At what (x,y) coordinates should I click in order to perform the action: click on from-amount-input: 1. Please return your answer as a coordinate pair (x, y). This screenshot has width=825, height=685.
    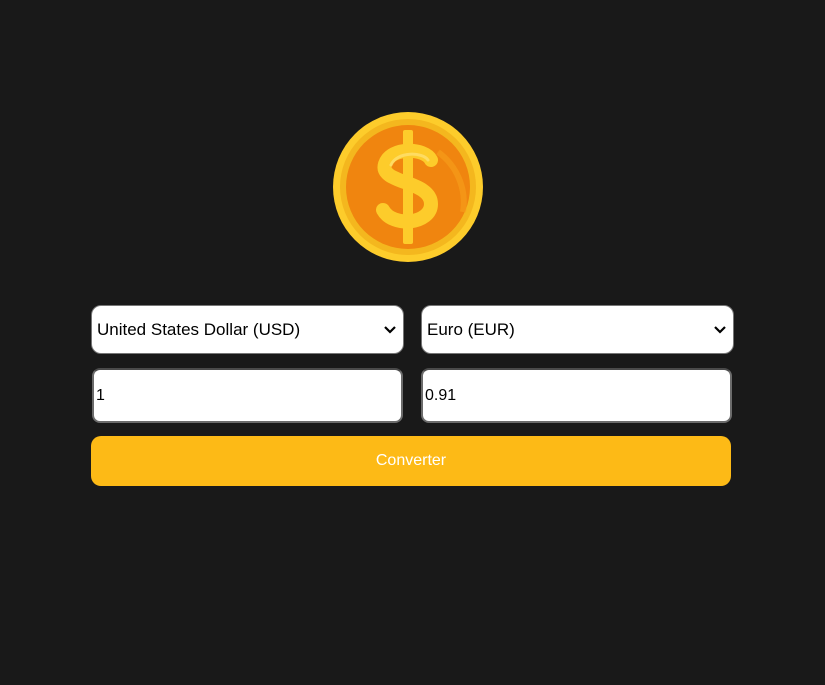
    Looking at the image, I should click on (247, 395).